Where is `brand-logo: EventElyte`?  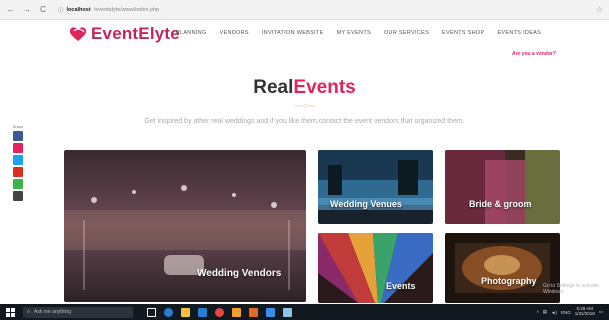
brand-logo: EventElyte is located at coordinates (124, 34).